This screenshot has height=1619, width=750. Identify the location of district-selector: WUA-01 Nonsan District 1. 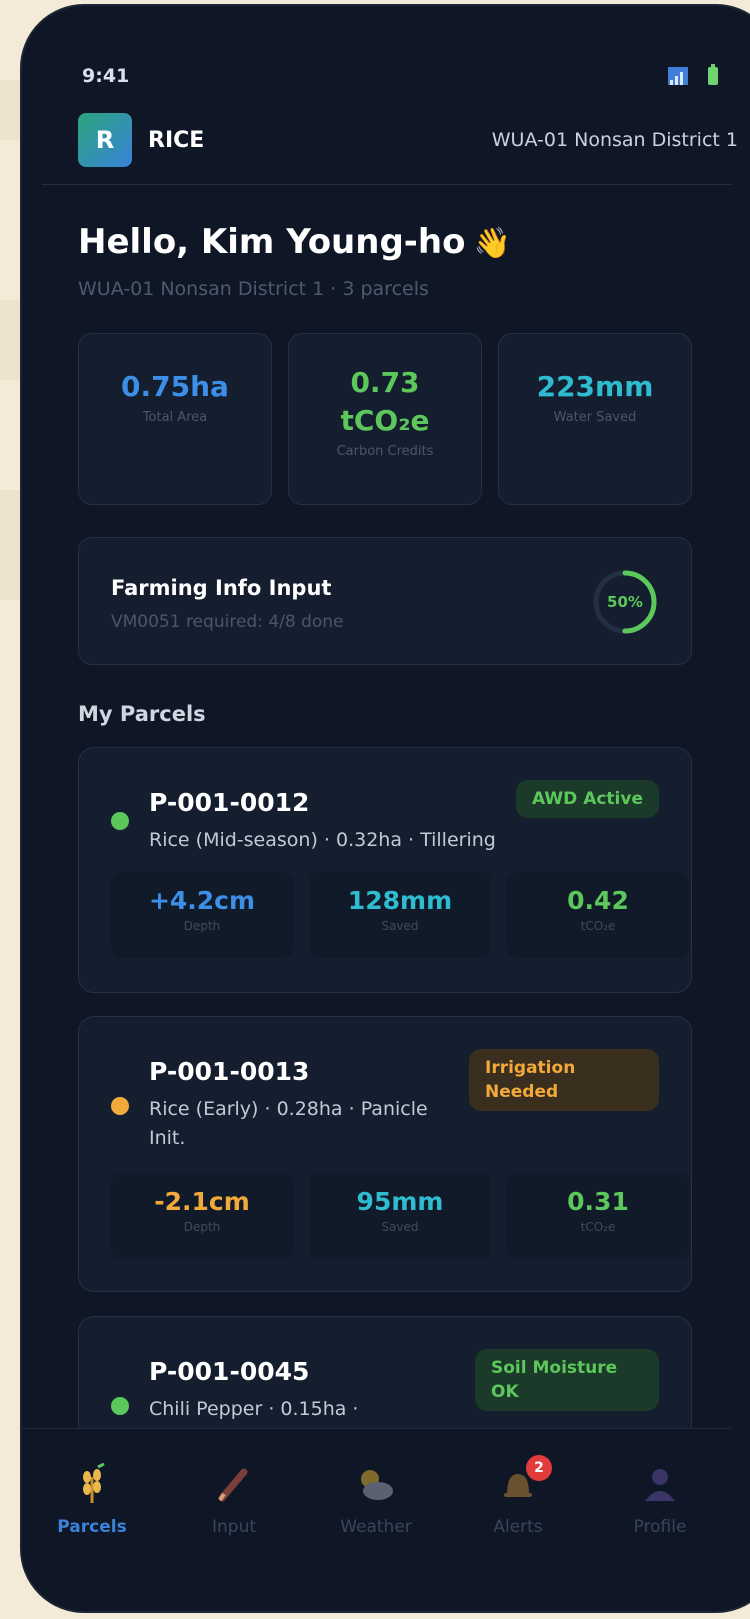
(615, 140).